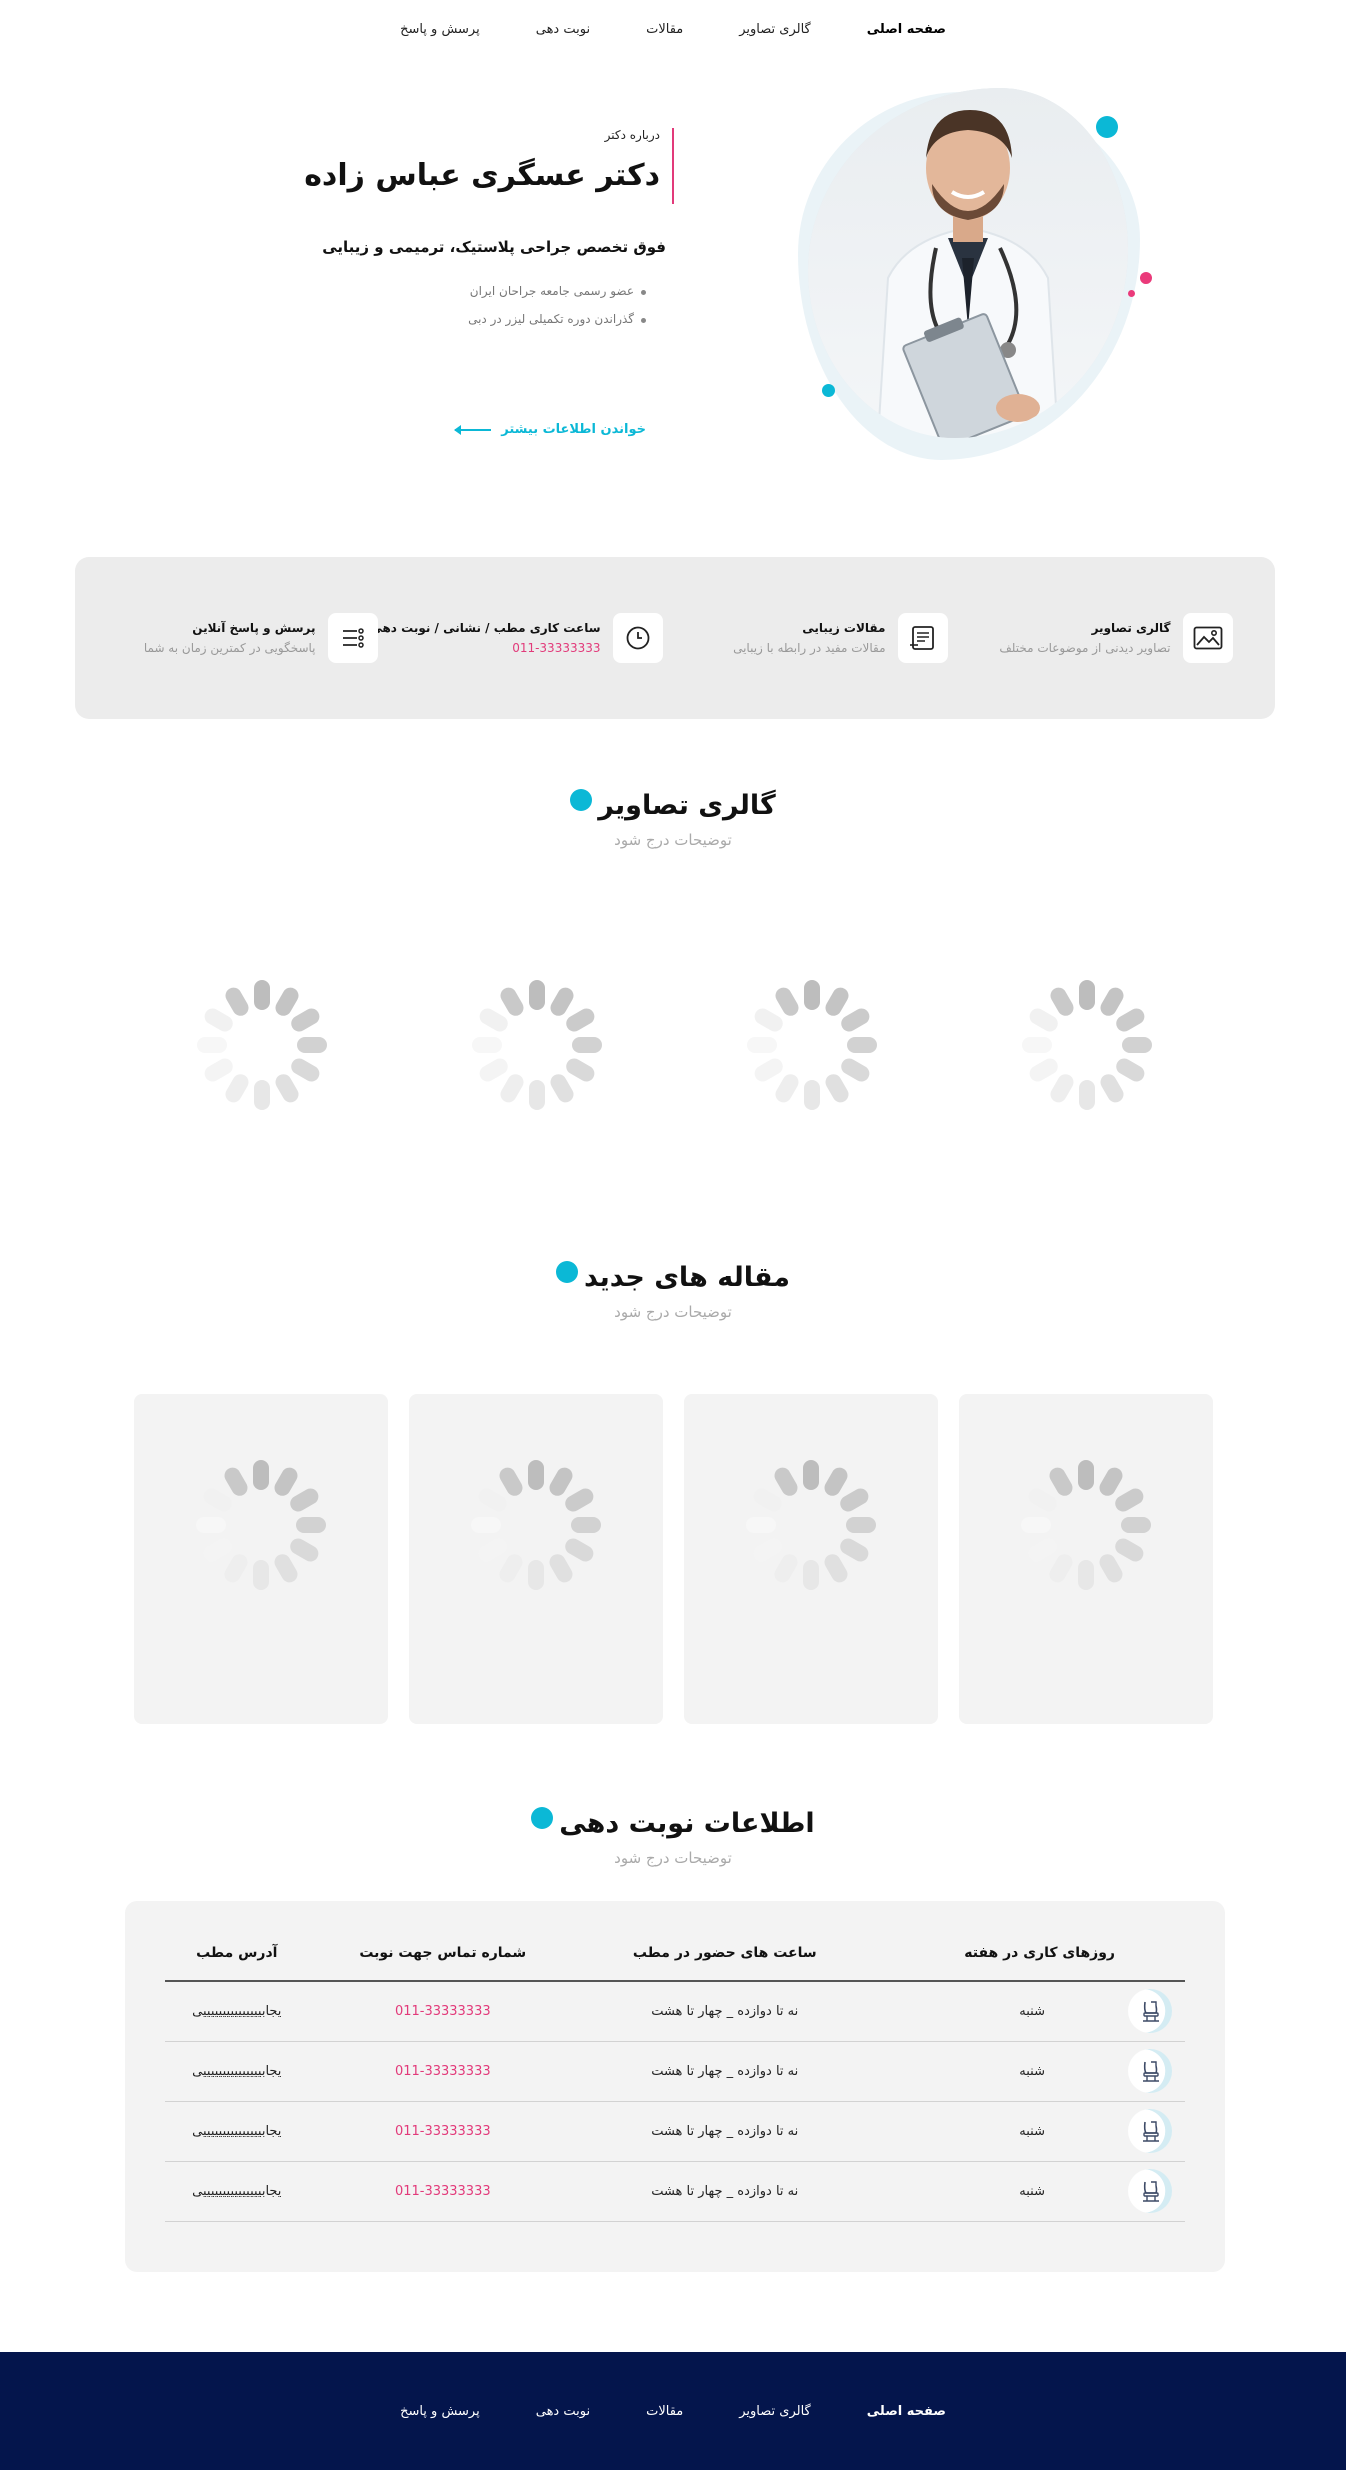 The width and height of the screenshot is (1346, 2470). I want to click on document-icon, so click(922, 638).